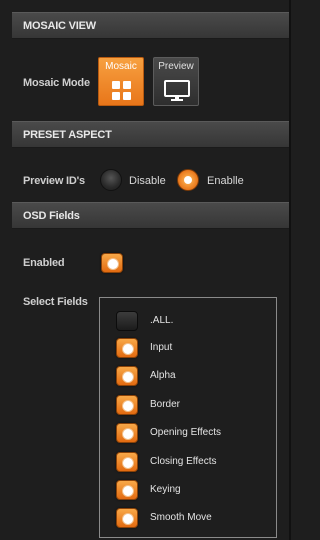 The width and height of the screenshot is (320, 540). I want to click on field-item-closing-effects: Closing Effects, so click(195, 462).